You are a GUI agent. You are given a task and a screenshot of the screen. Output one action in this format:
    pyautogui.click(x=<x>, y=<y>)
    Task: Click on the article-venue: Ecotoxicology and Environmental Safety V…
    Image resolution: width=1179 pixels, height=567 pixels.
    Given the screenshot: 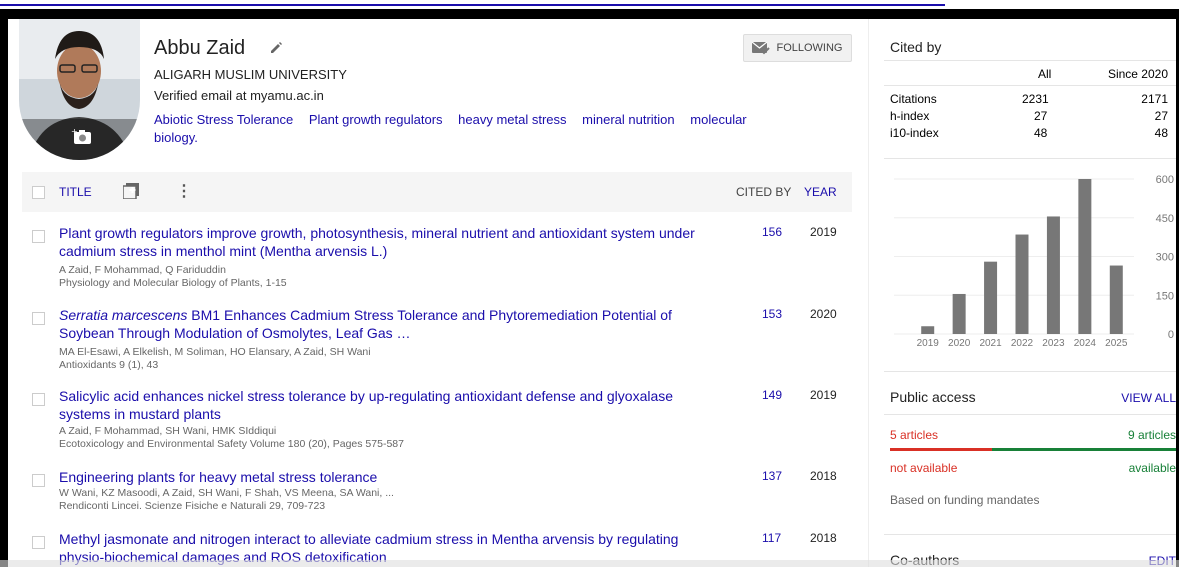 What is the action you would take?
    pyautogui.click(x=231, y=444)
    